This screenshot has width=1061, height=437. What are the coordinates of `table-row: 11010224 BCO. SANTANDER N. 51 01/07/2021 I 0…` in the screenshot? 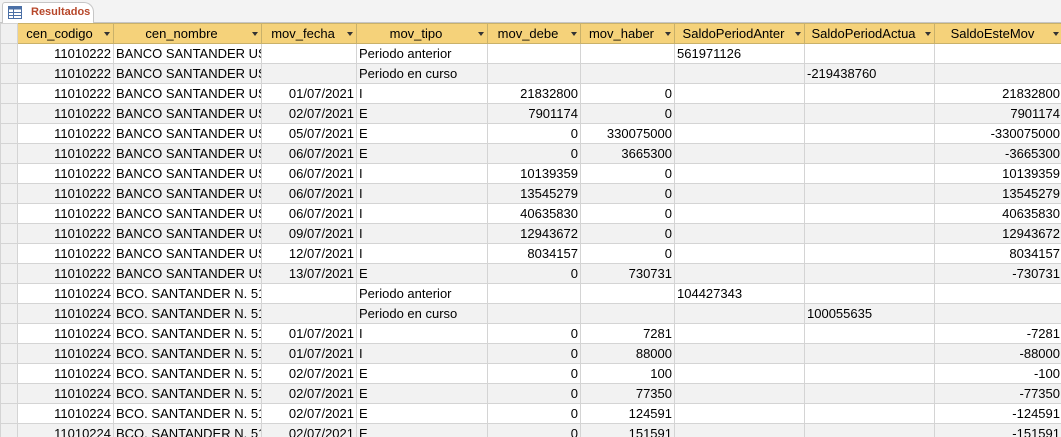 It's located at (530, 353).